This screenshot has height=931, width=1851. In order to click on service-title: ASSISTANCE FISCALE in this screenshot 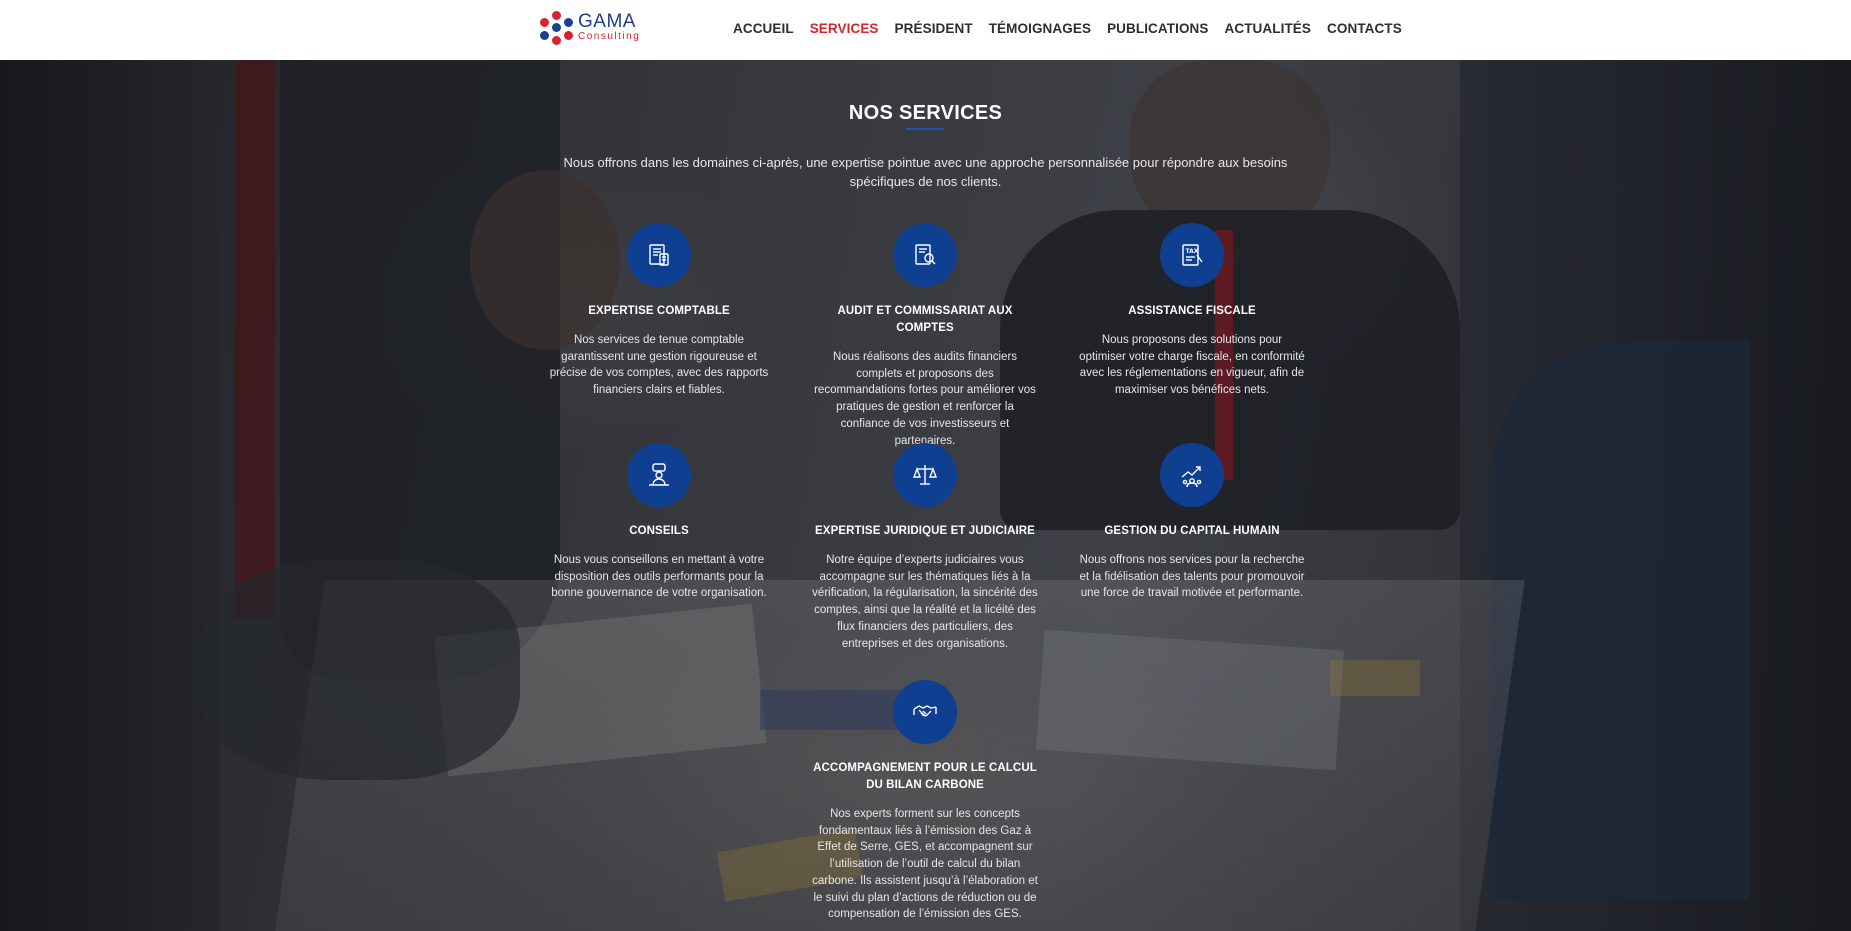, I will do `click(1192, 311)`.